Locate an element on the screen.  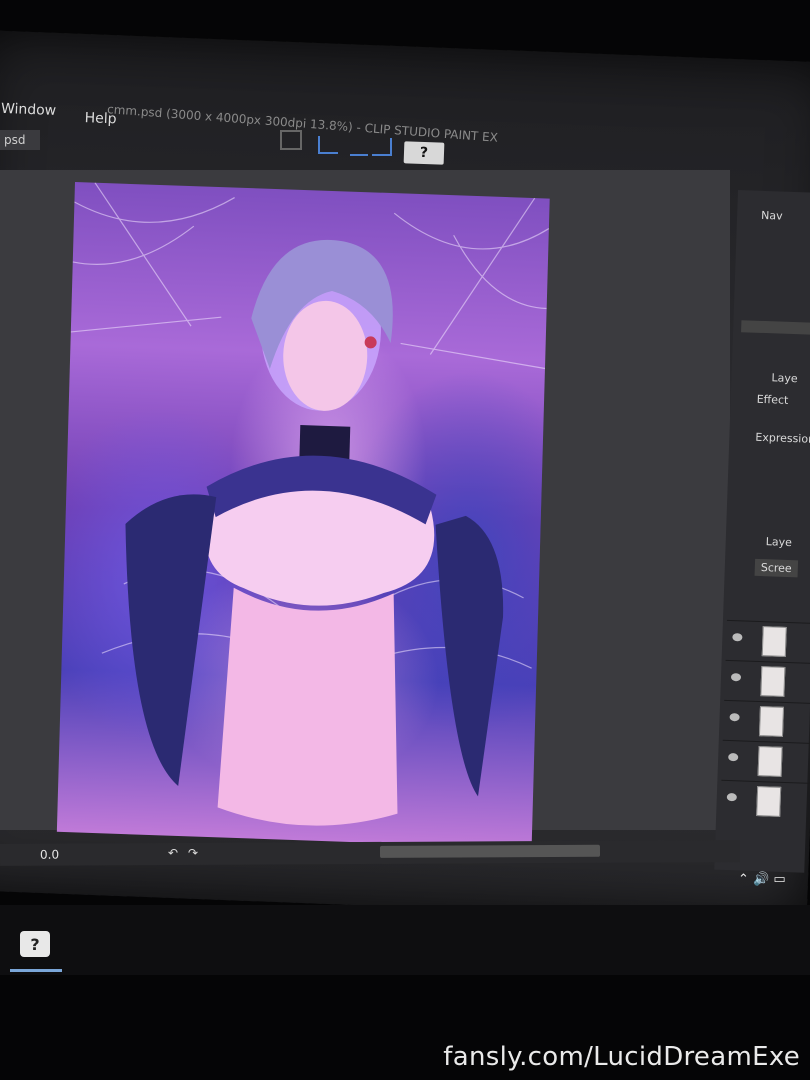
layer-property-tab: Laye is located at coordinates (784, 378).